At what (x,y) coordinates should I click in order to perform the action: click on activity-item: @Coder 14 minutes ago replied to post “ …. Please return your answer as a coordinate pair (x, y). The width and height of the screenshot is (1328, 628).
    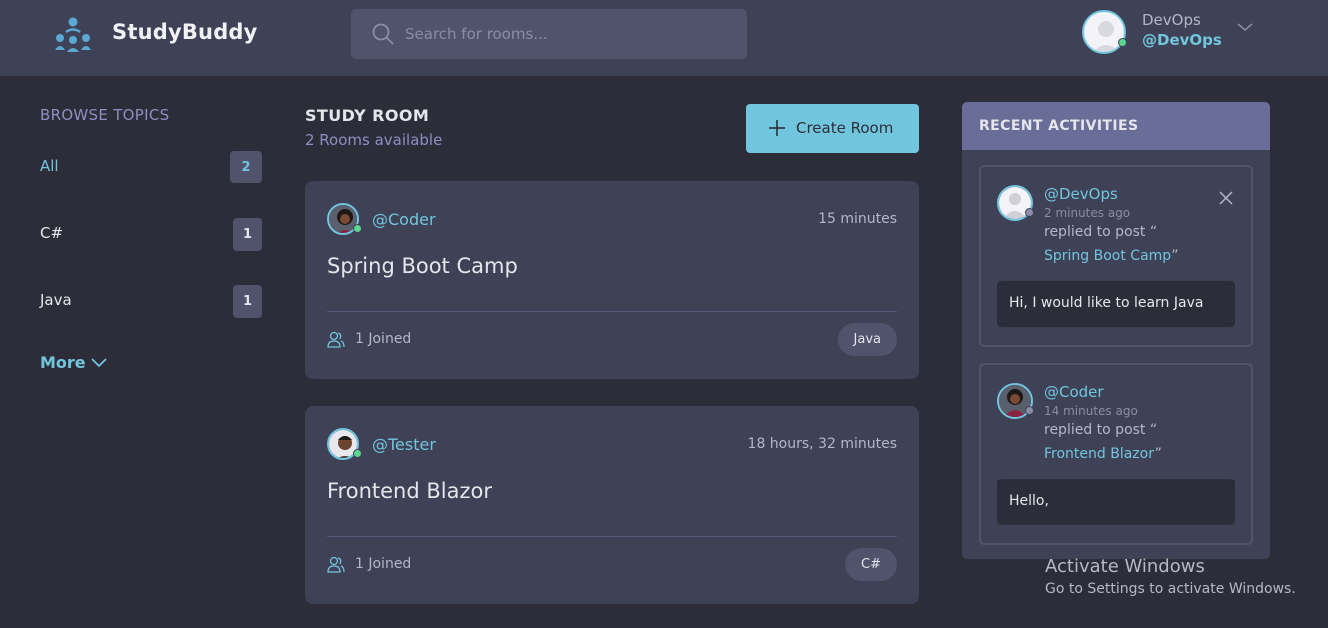
    Looking at the image, I should click on (1116, 454).